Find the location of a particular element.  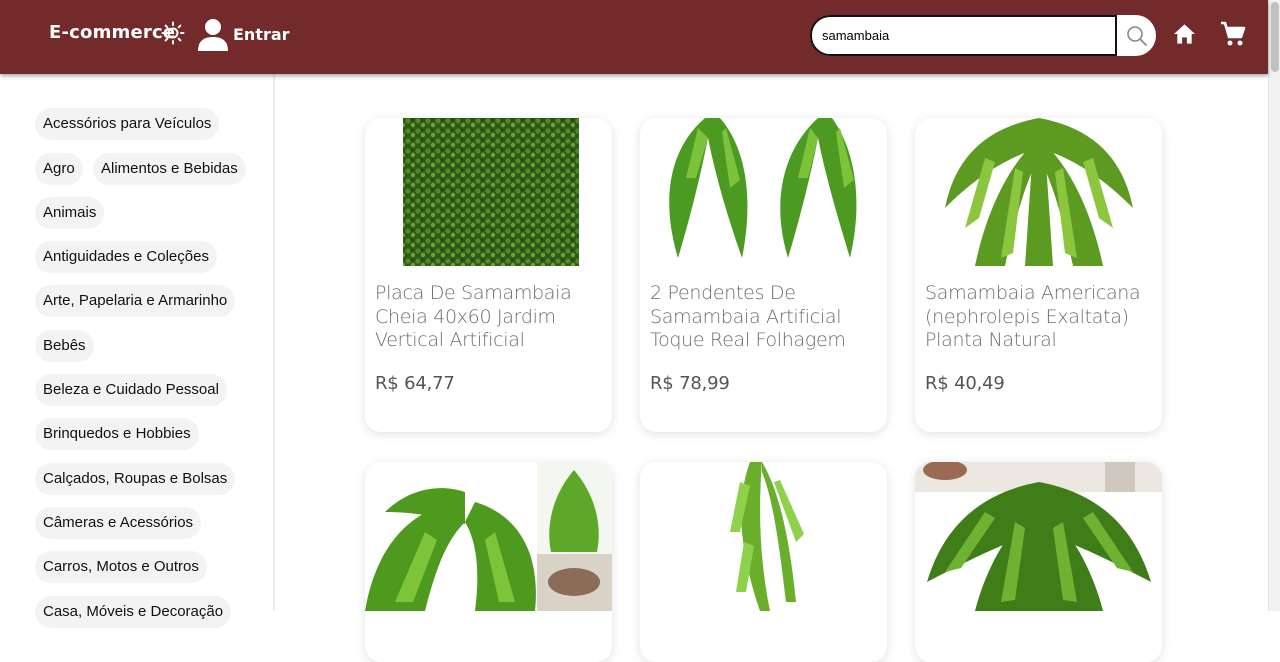

category-chip: Câmeras e Acessórios is located at coordinates (118, 523).